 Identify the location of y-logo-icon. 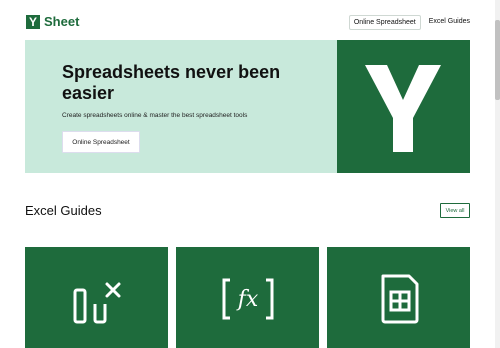
(403, 108).